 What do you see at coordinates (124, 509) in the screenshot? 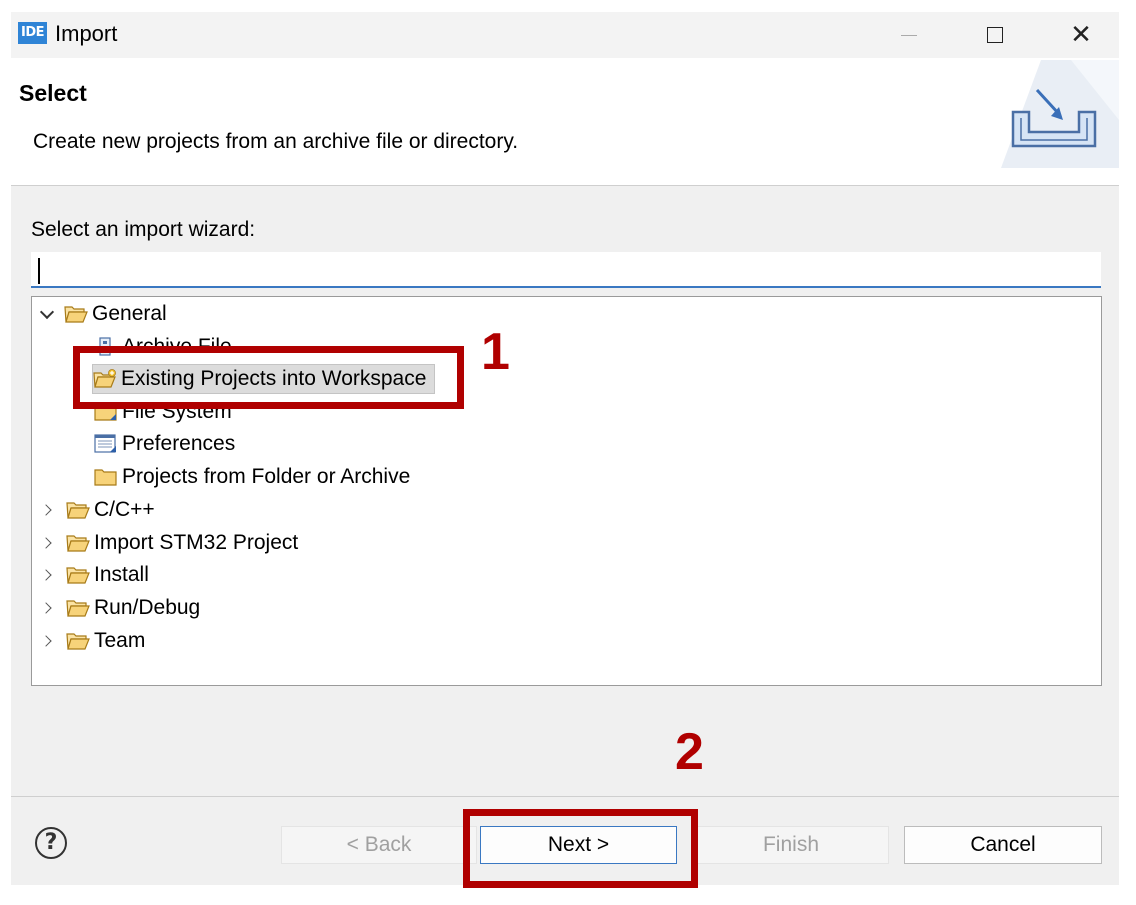
I see `tree-node-label: C/C++` at bounding box center [124, 509].